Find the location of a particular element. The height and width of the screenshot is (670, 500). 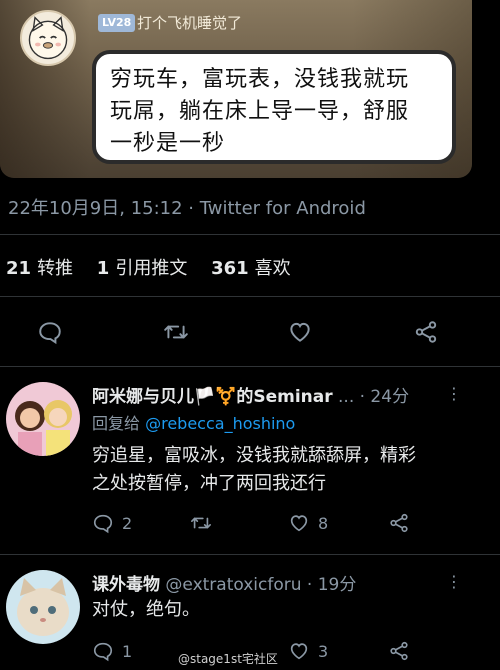

speech-bubble: 穷玩车，富玩表，没钱我就玩 玩屌，躺在床上导一导，舒服 一秒是一秒 is located at coordinates (274, 107).